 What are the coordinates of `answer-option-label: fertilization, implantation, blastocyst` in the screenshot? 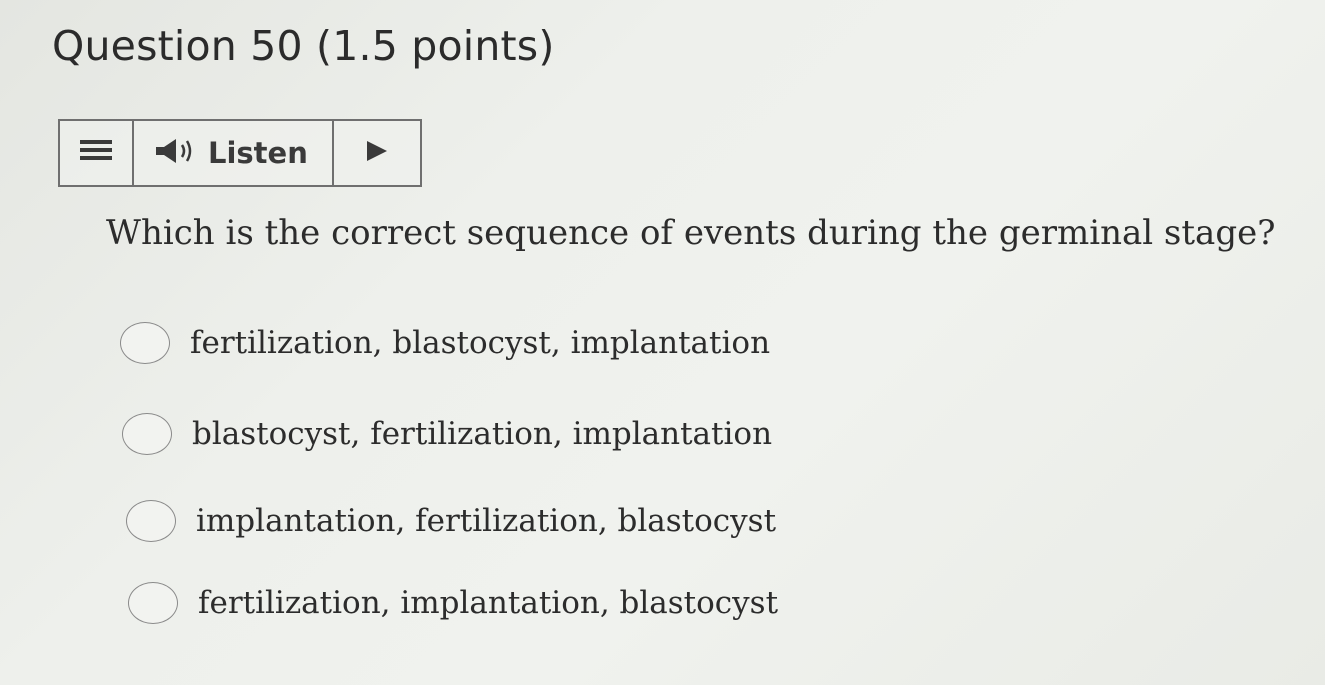 It's located at (488, 603).